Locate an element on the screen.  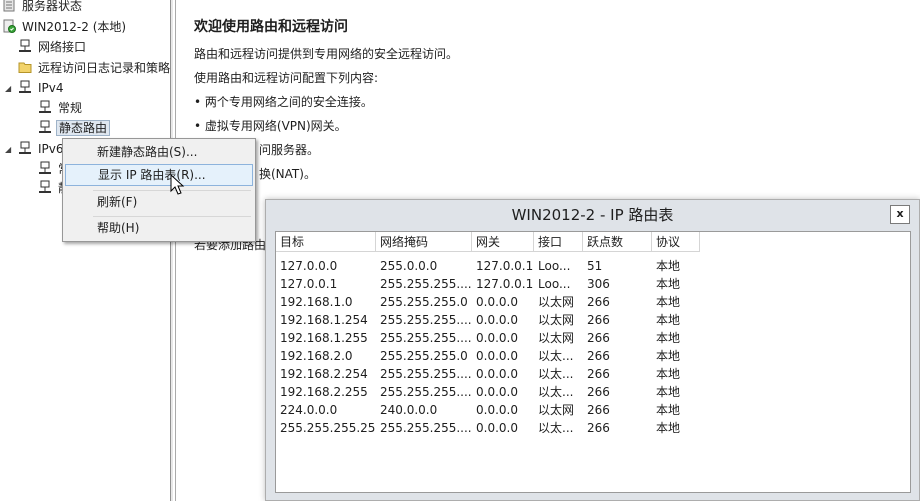
tree-item-label: WIN2012-2 (本地) is located at coordinates (74, 27).